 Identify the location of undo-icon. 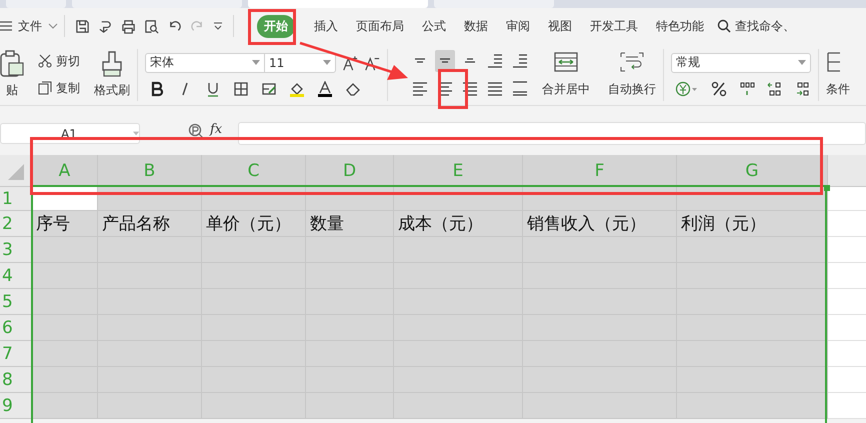
(174, 26).